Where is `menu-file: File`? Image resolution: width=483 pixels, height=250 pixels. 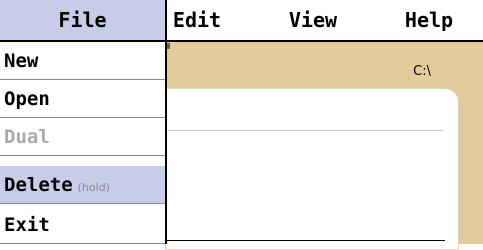
menu-file: File is located at coordinates (83, 20).